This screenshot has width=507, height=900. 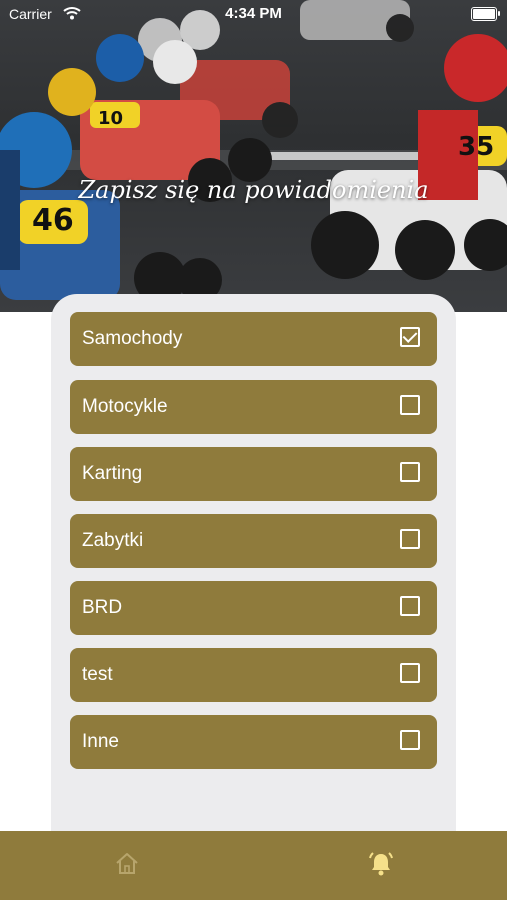 I want to click on option-label: Motocykle, so click(x=125, y=406).